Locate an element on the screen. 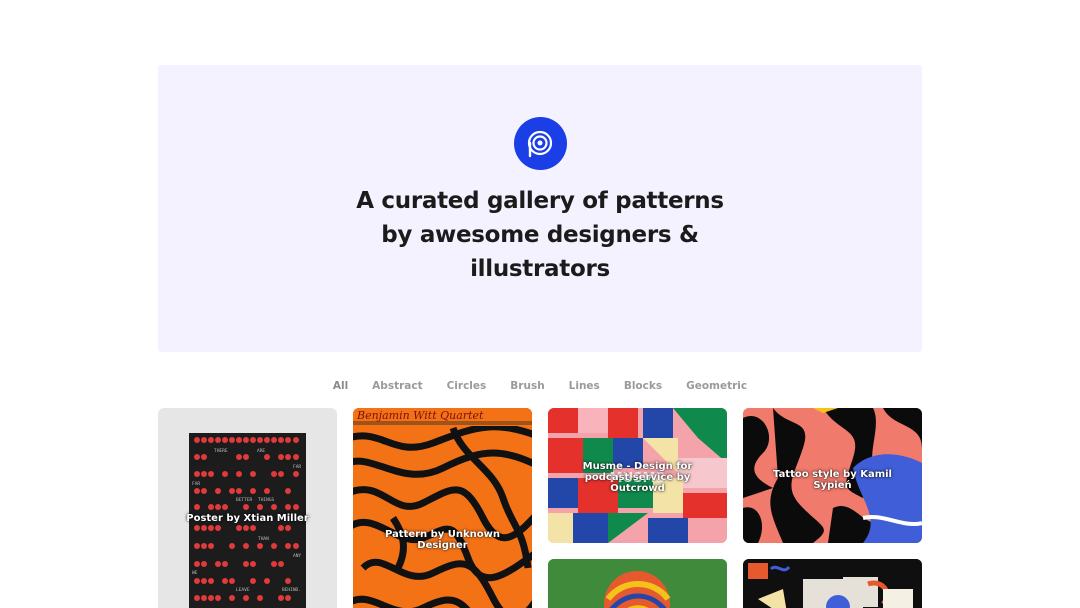 Image resolution: width=1080 pixels, height=608 pixels. filter-tab-abstract: Abstract is located at coordinates (397, 386).